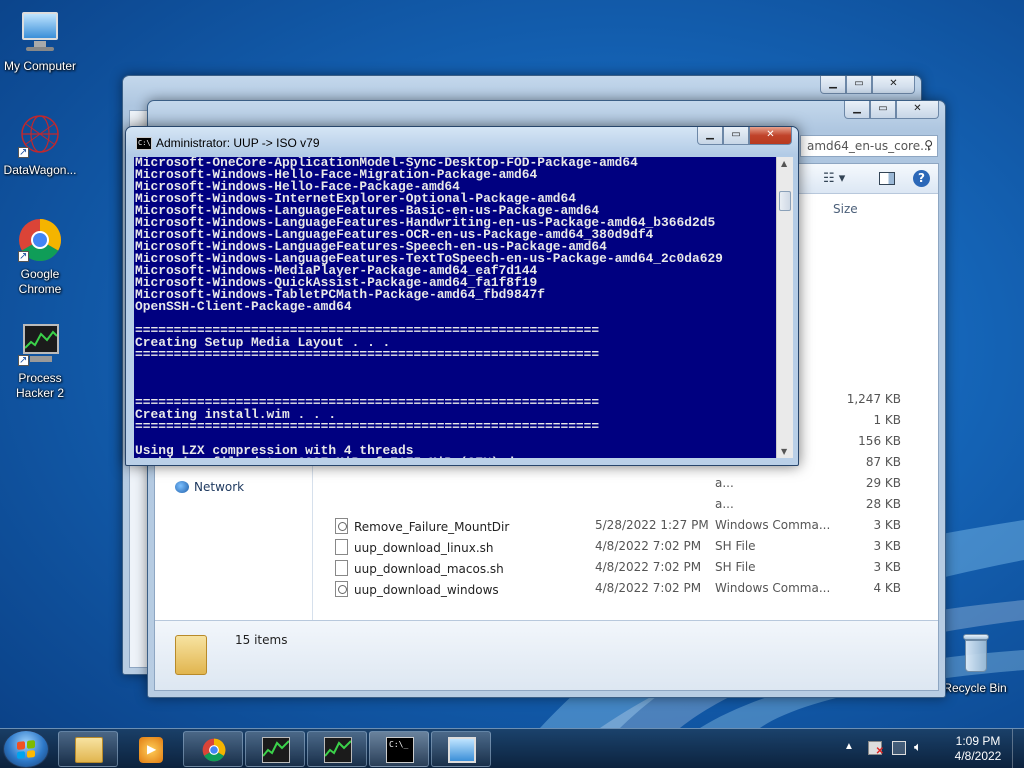 This screenshot has width=1024, height=768. Describe the element at coordinates (978, 756) in the screenshot. I see `clock-date: 4/8/2022` at that location.